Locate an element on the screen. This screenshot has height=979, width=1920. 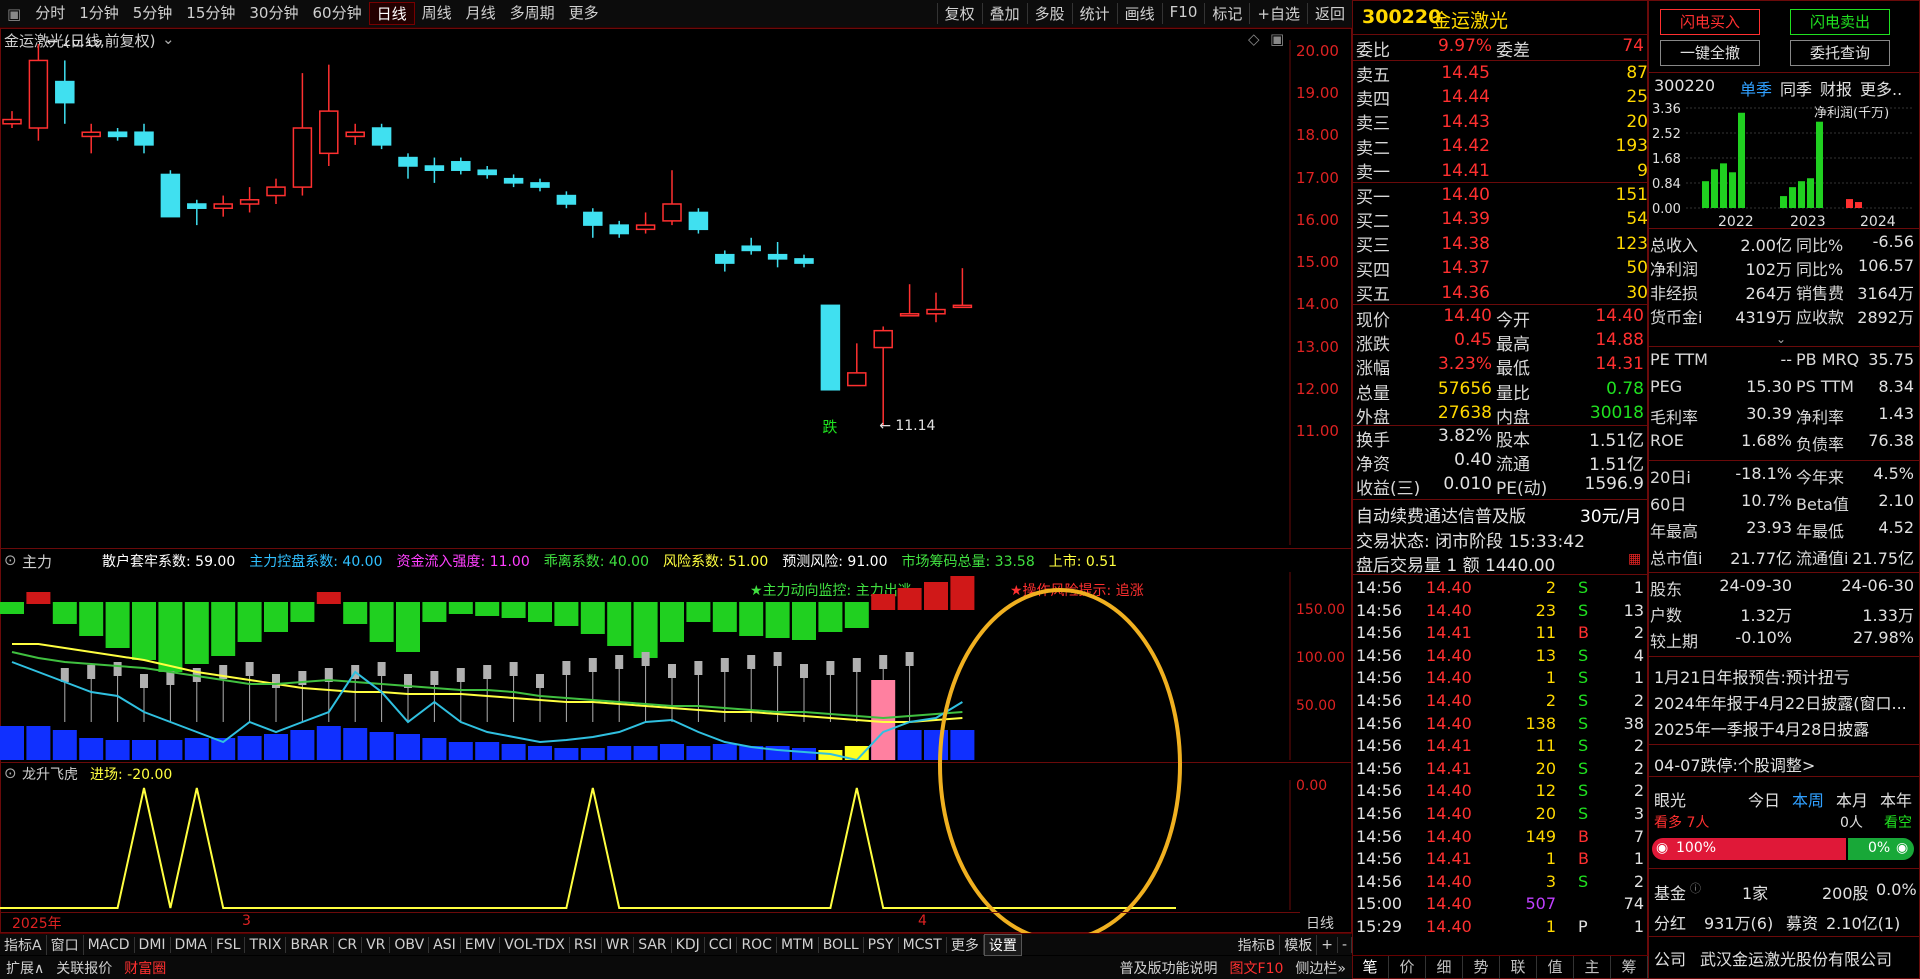
fin-tab-2: 财报 is located at coordinates (1836, 88).